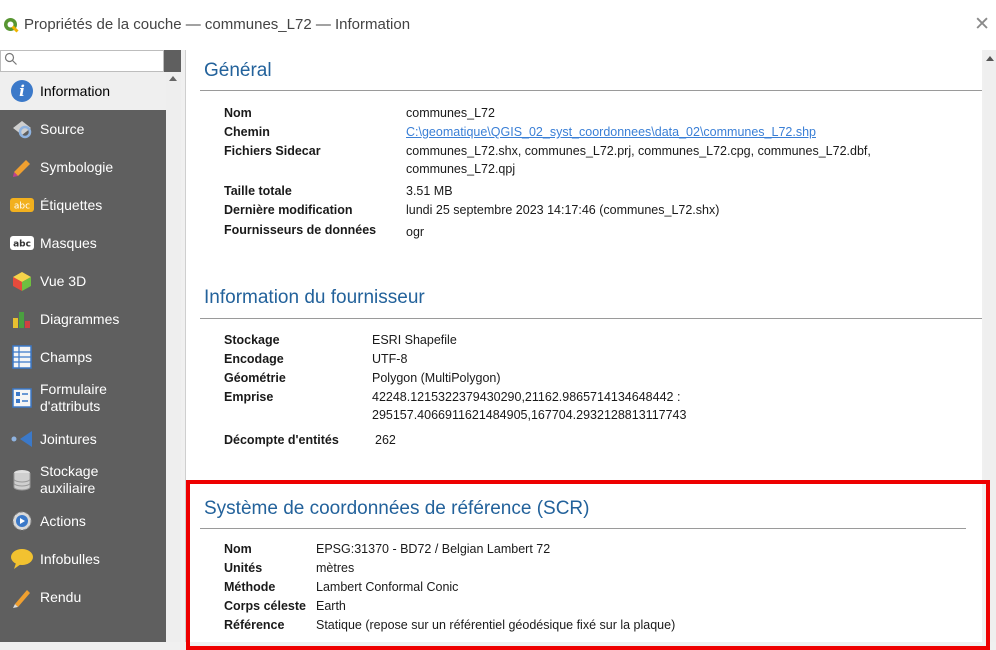 The height and width of the screenshot is (650, 996). What do you see at coordinates (990, 346) in the screenshot?
I see `main-scrollbar` at bounding box center [990, 346].